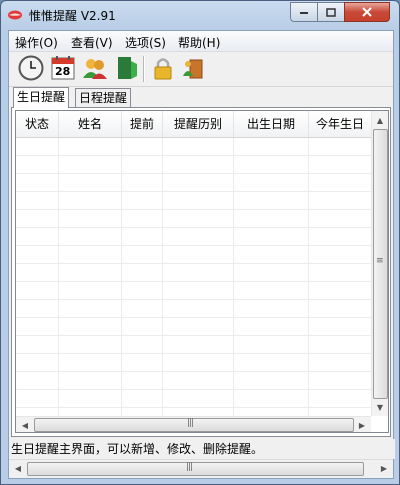  I want to click on maximize-button, so click(331, 12).